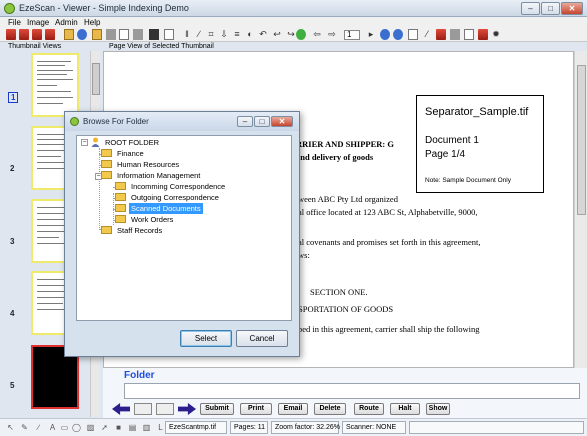 This screenshot has height=436, width=587. I want to click on tree-item-information-management: Information Management, so click(151, 175).